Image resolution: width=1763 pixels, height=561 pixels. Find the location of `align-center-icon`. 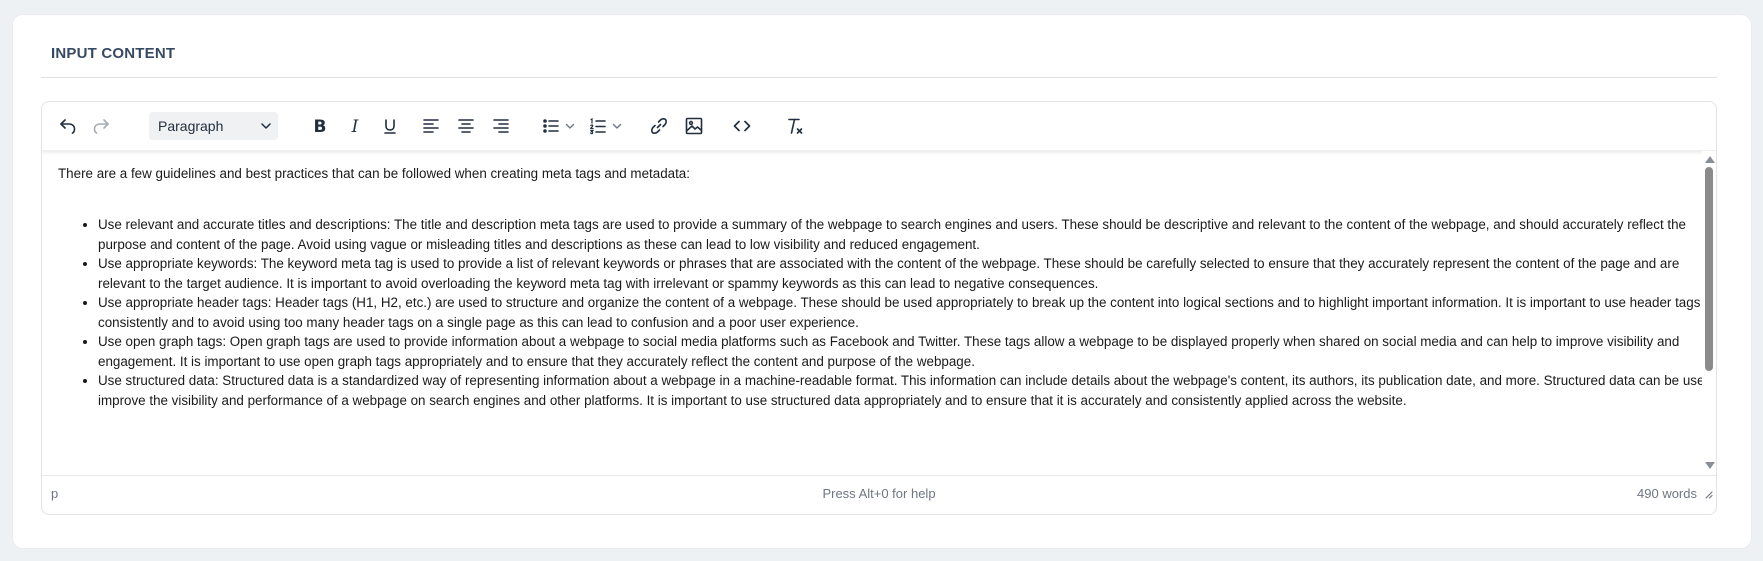

align-center-icon is located at coordinates (466, 126).